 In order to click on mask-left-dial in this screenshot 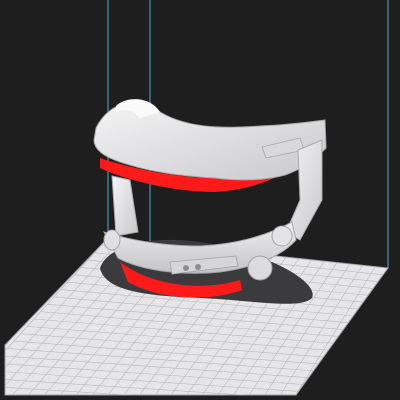, I will do `click(112, 240)`.